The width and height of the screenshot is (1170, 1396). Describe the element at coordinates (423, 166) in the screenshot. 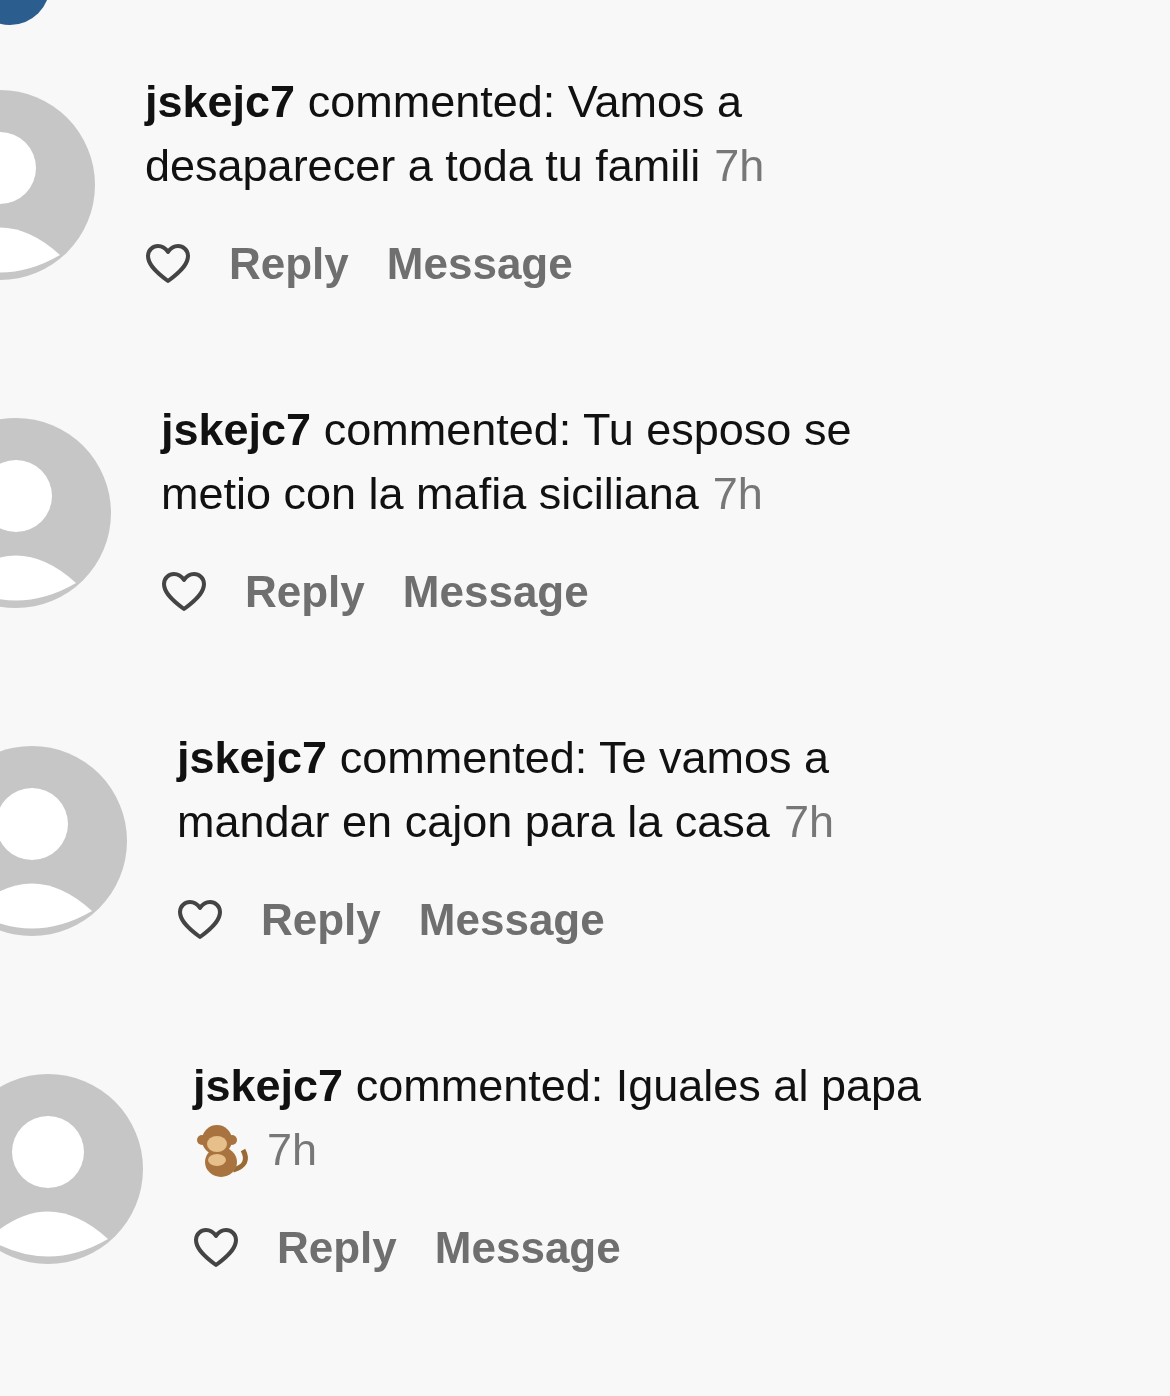

I see `comment-text: desaparecer a toda tu famili` at that location.